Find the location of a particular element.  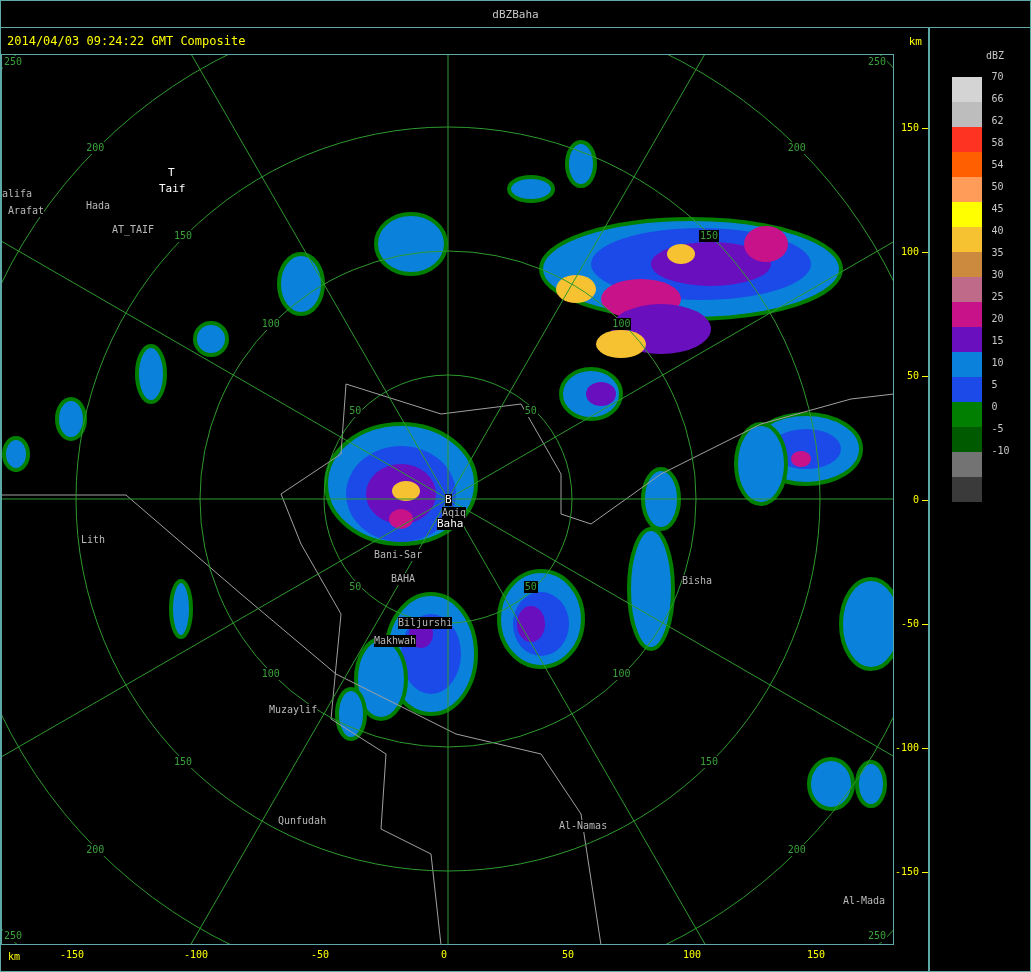

place-label: AT_TAIF is located at coordinates (133, 230).